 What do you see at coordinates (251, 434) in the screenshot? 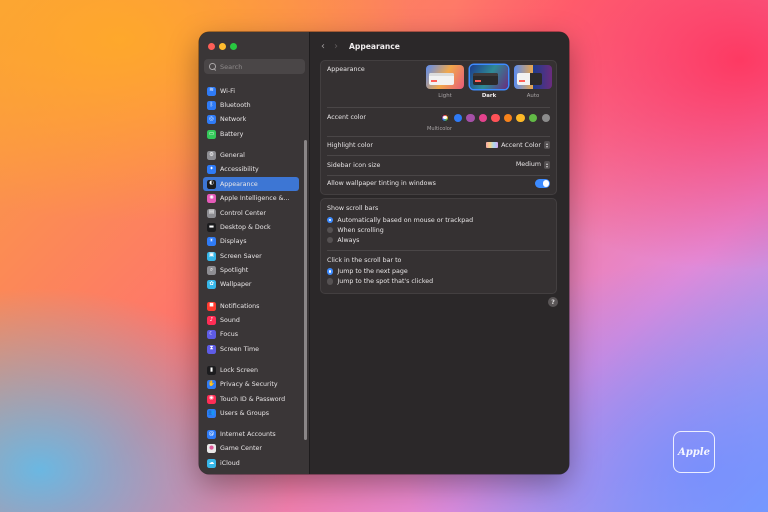
I see `sidebar-item-internet-accounts: @ Internet Accounts` at bounding box center [251, 434].